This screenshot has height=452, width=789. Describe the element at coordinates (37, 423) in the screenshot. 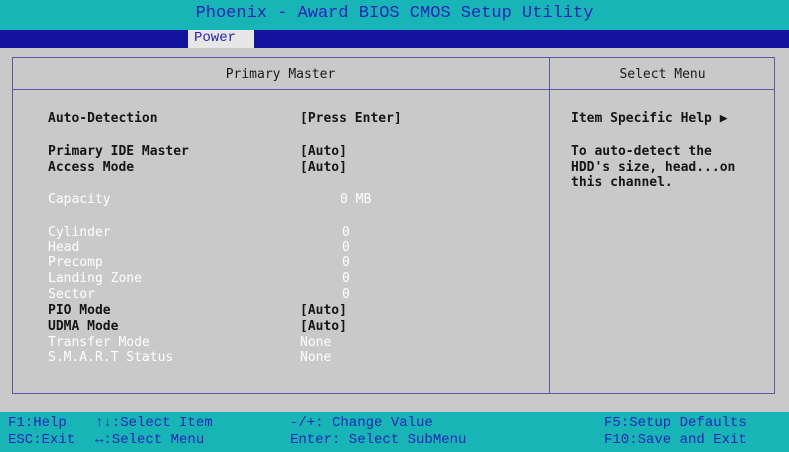

I see `help-key-hint: F1:Help` at that location.